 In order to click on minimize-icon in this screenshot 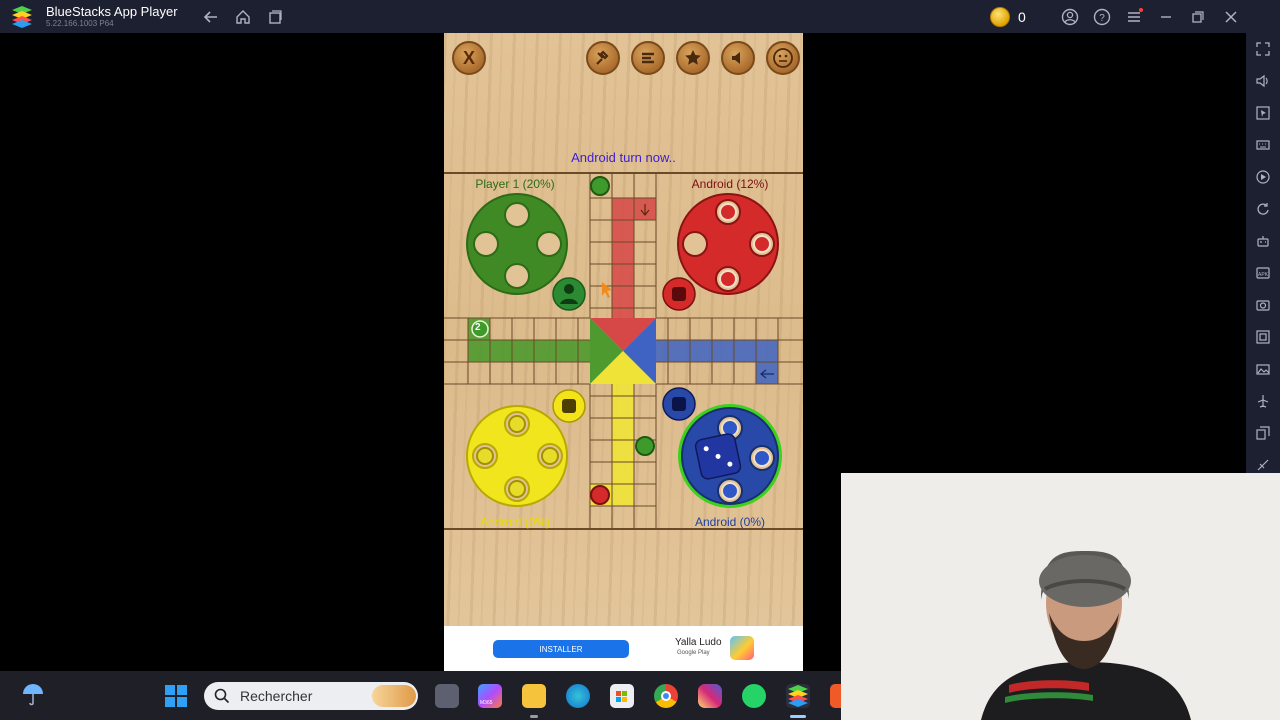, I will do `click(1166, 17)`.